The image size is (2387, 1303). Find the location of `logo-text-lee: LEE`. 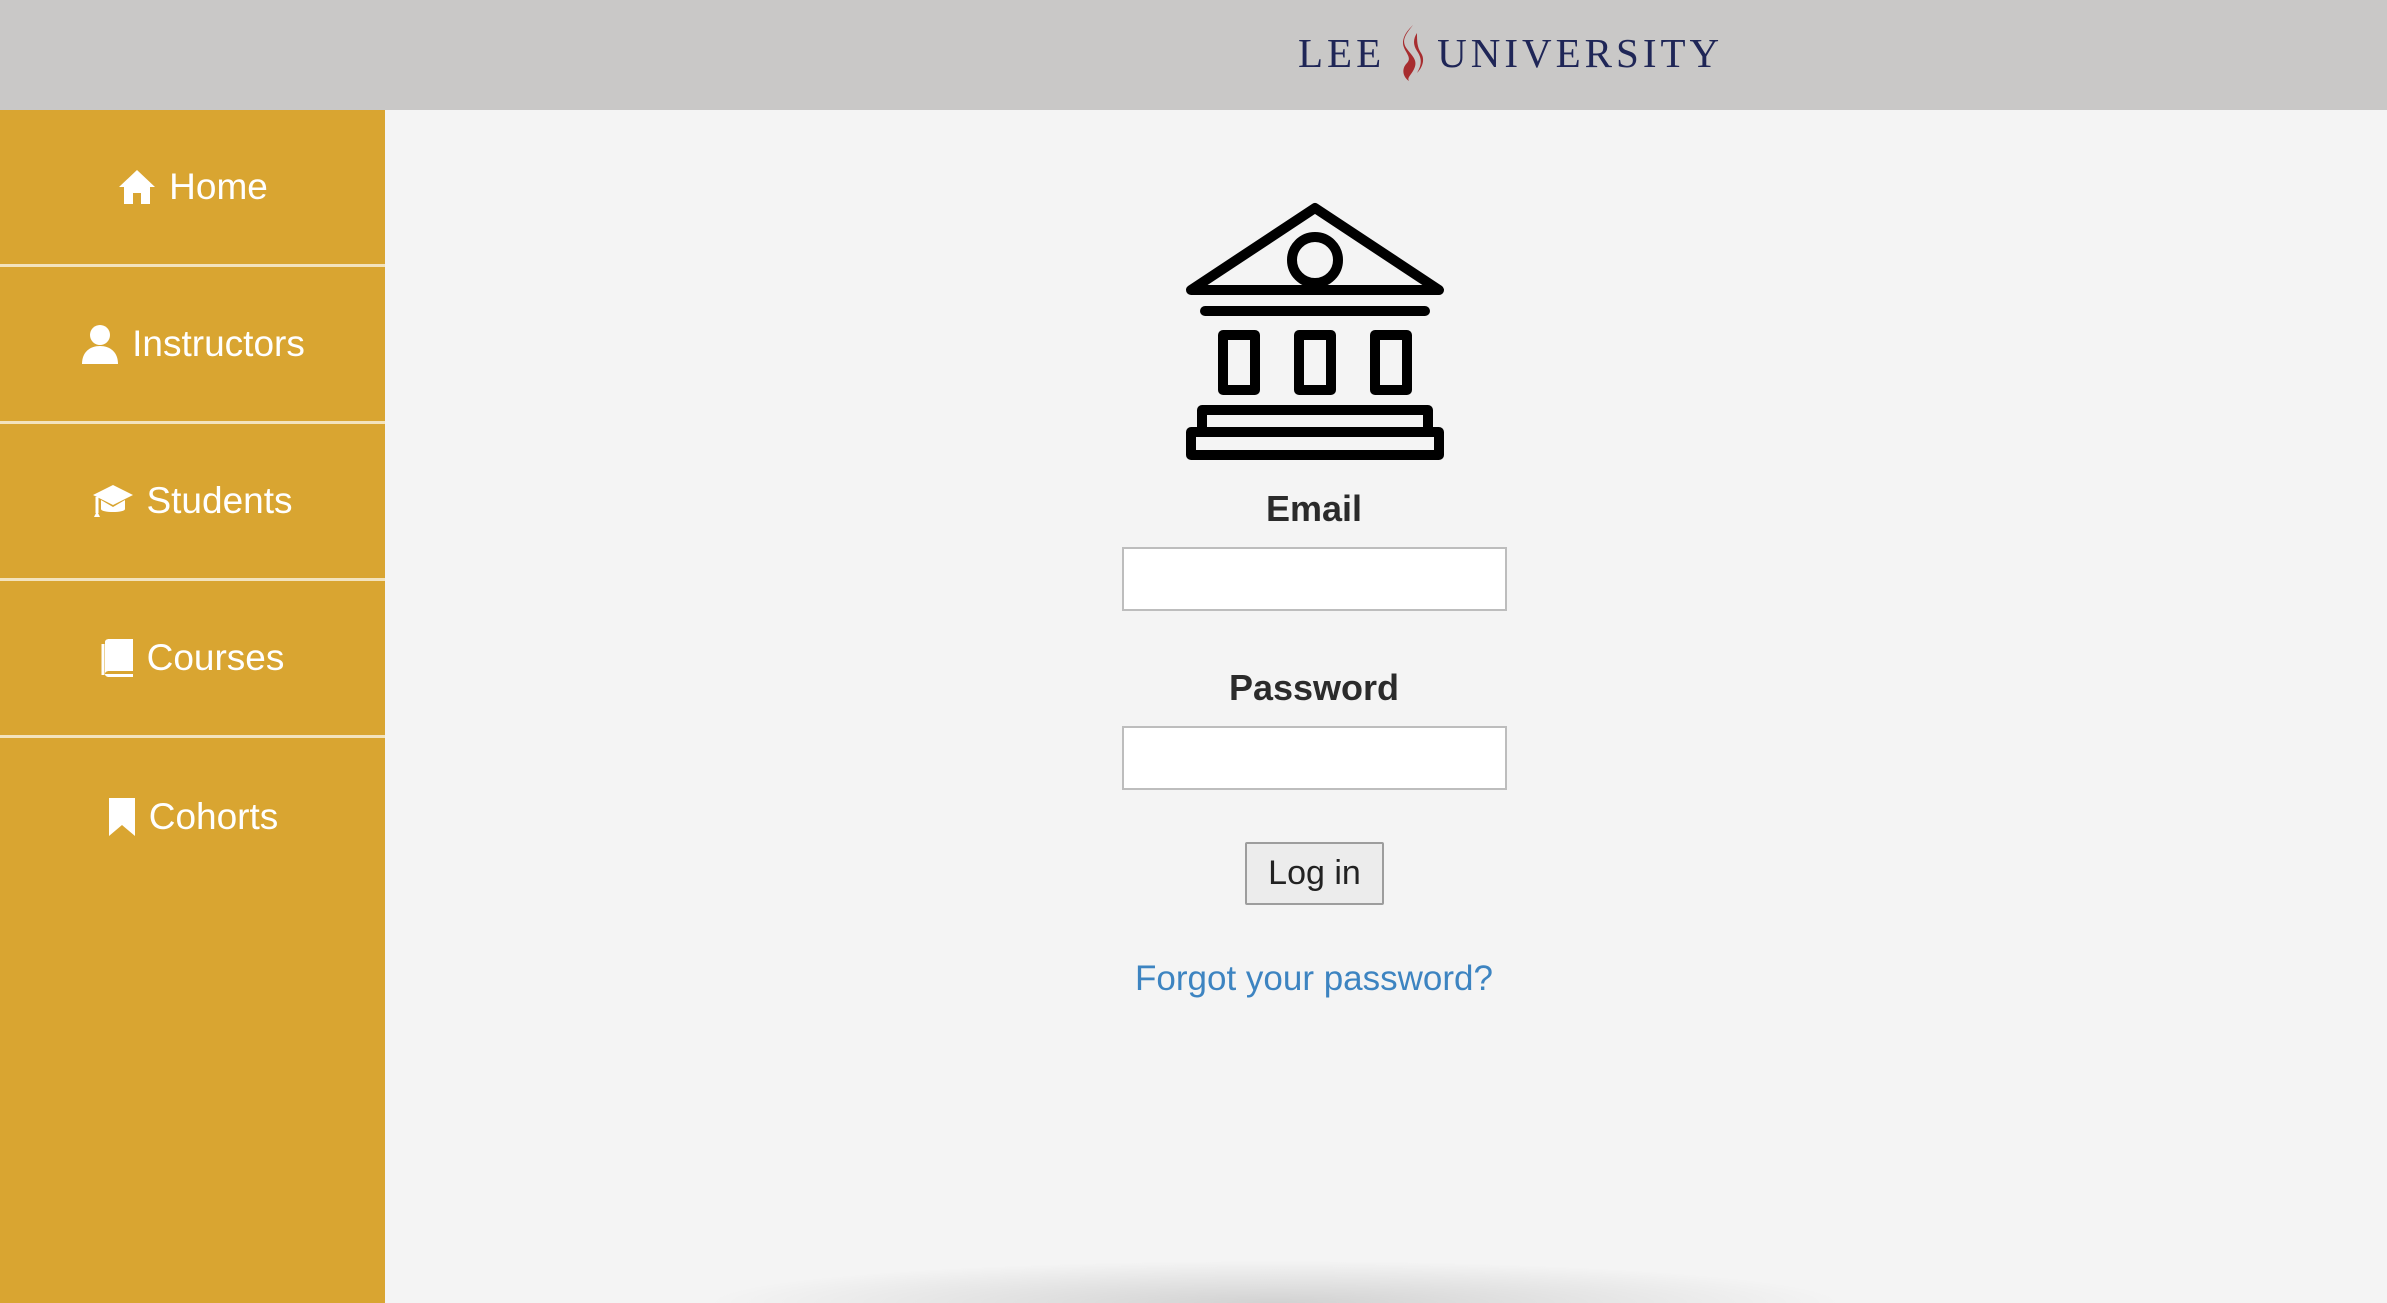

logo-text-lee: LEE is located at coordinates (1342, 53).